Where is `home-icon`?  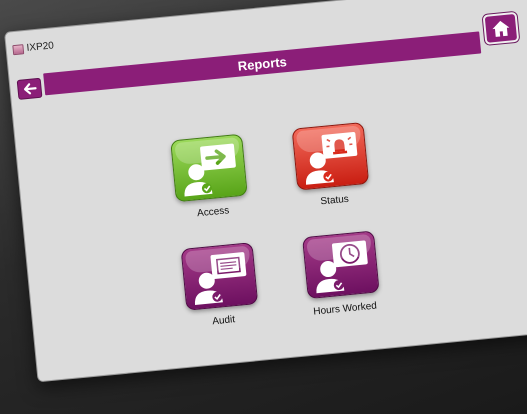
home-icon is located at coordinates (501, 28).